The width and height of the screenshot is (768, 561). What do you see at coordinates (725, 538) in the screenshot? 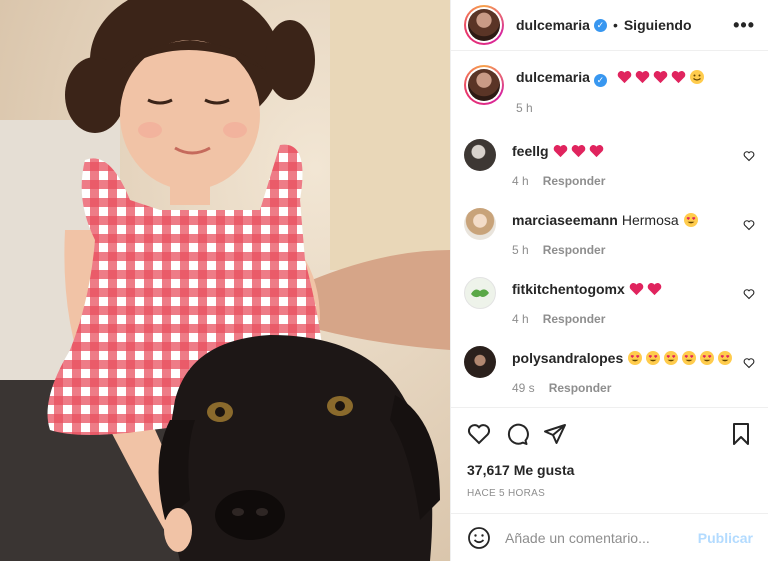
I see `publish-button: Publicar` at bounding box center [725, 538].